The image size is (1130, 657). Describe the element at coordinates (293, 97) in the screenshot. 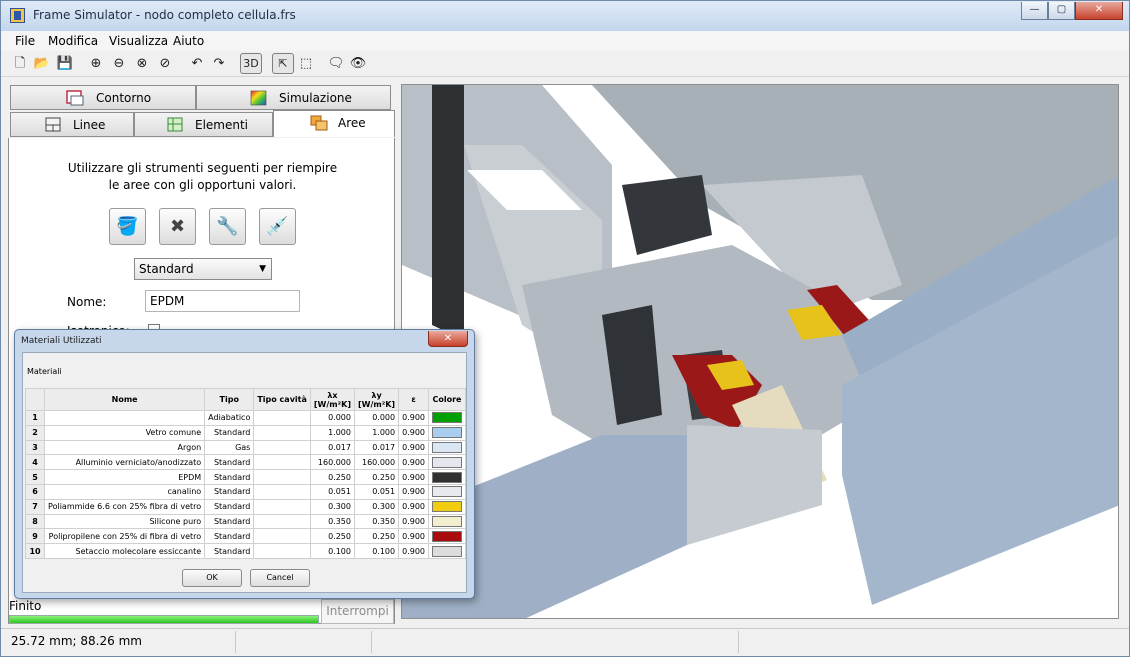

I see `tab-simulazione: Simulazione` at that location.